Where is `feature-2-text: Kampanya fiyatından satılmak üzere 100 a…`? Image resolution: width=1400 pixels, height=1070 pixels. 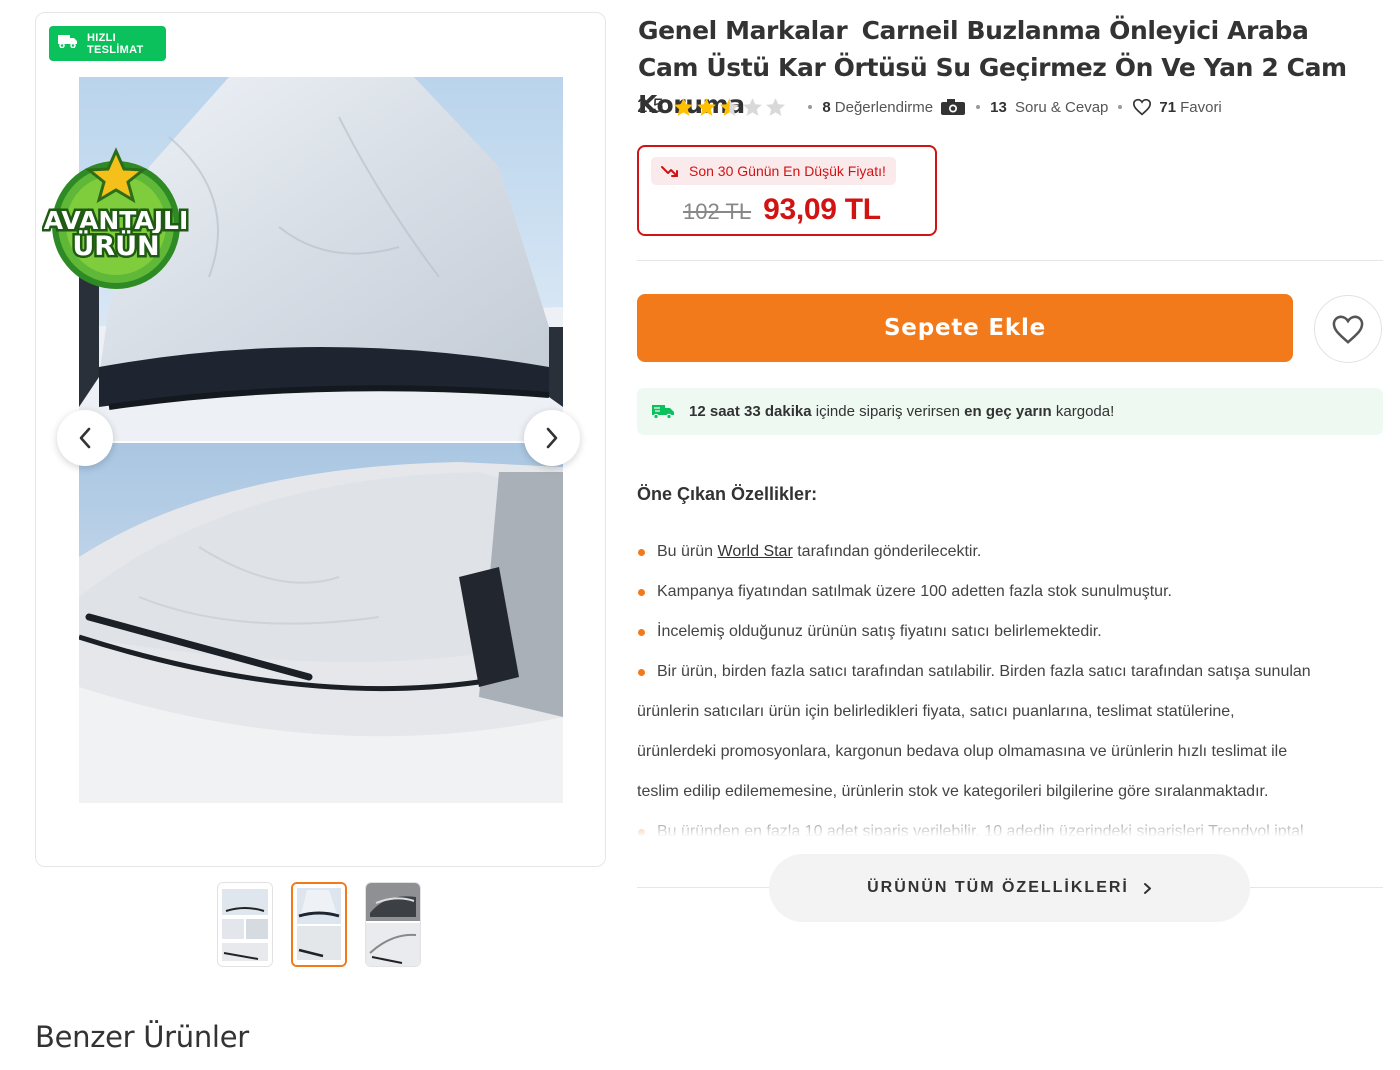 feature-2-text: Kampanya fiyatından satılmak üzere 100 a… is located at coordinates (914, 591).